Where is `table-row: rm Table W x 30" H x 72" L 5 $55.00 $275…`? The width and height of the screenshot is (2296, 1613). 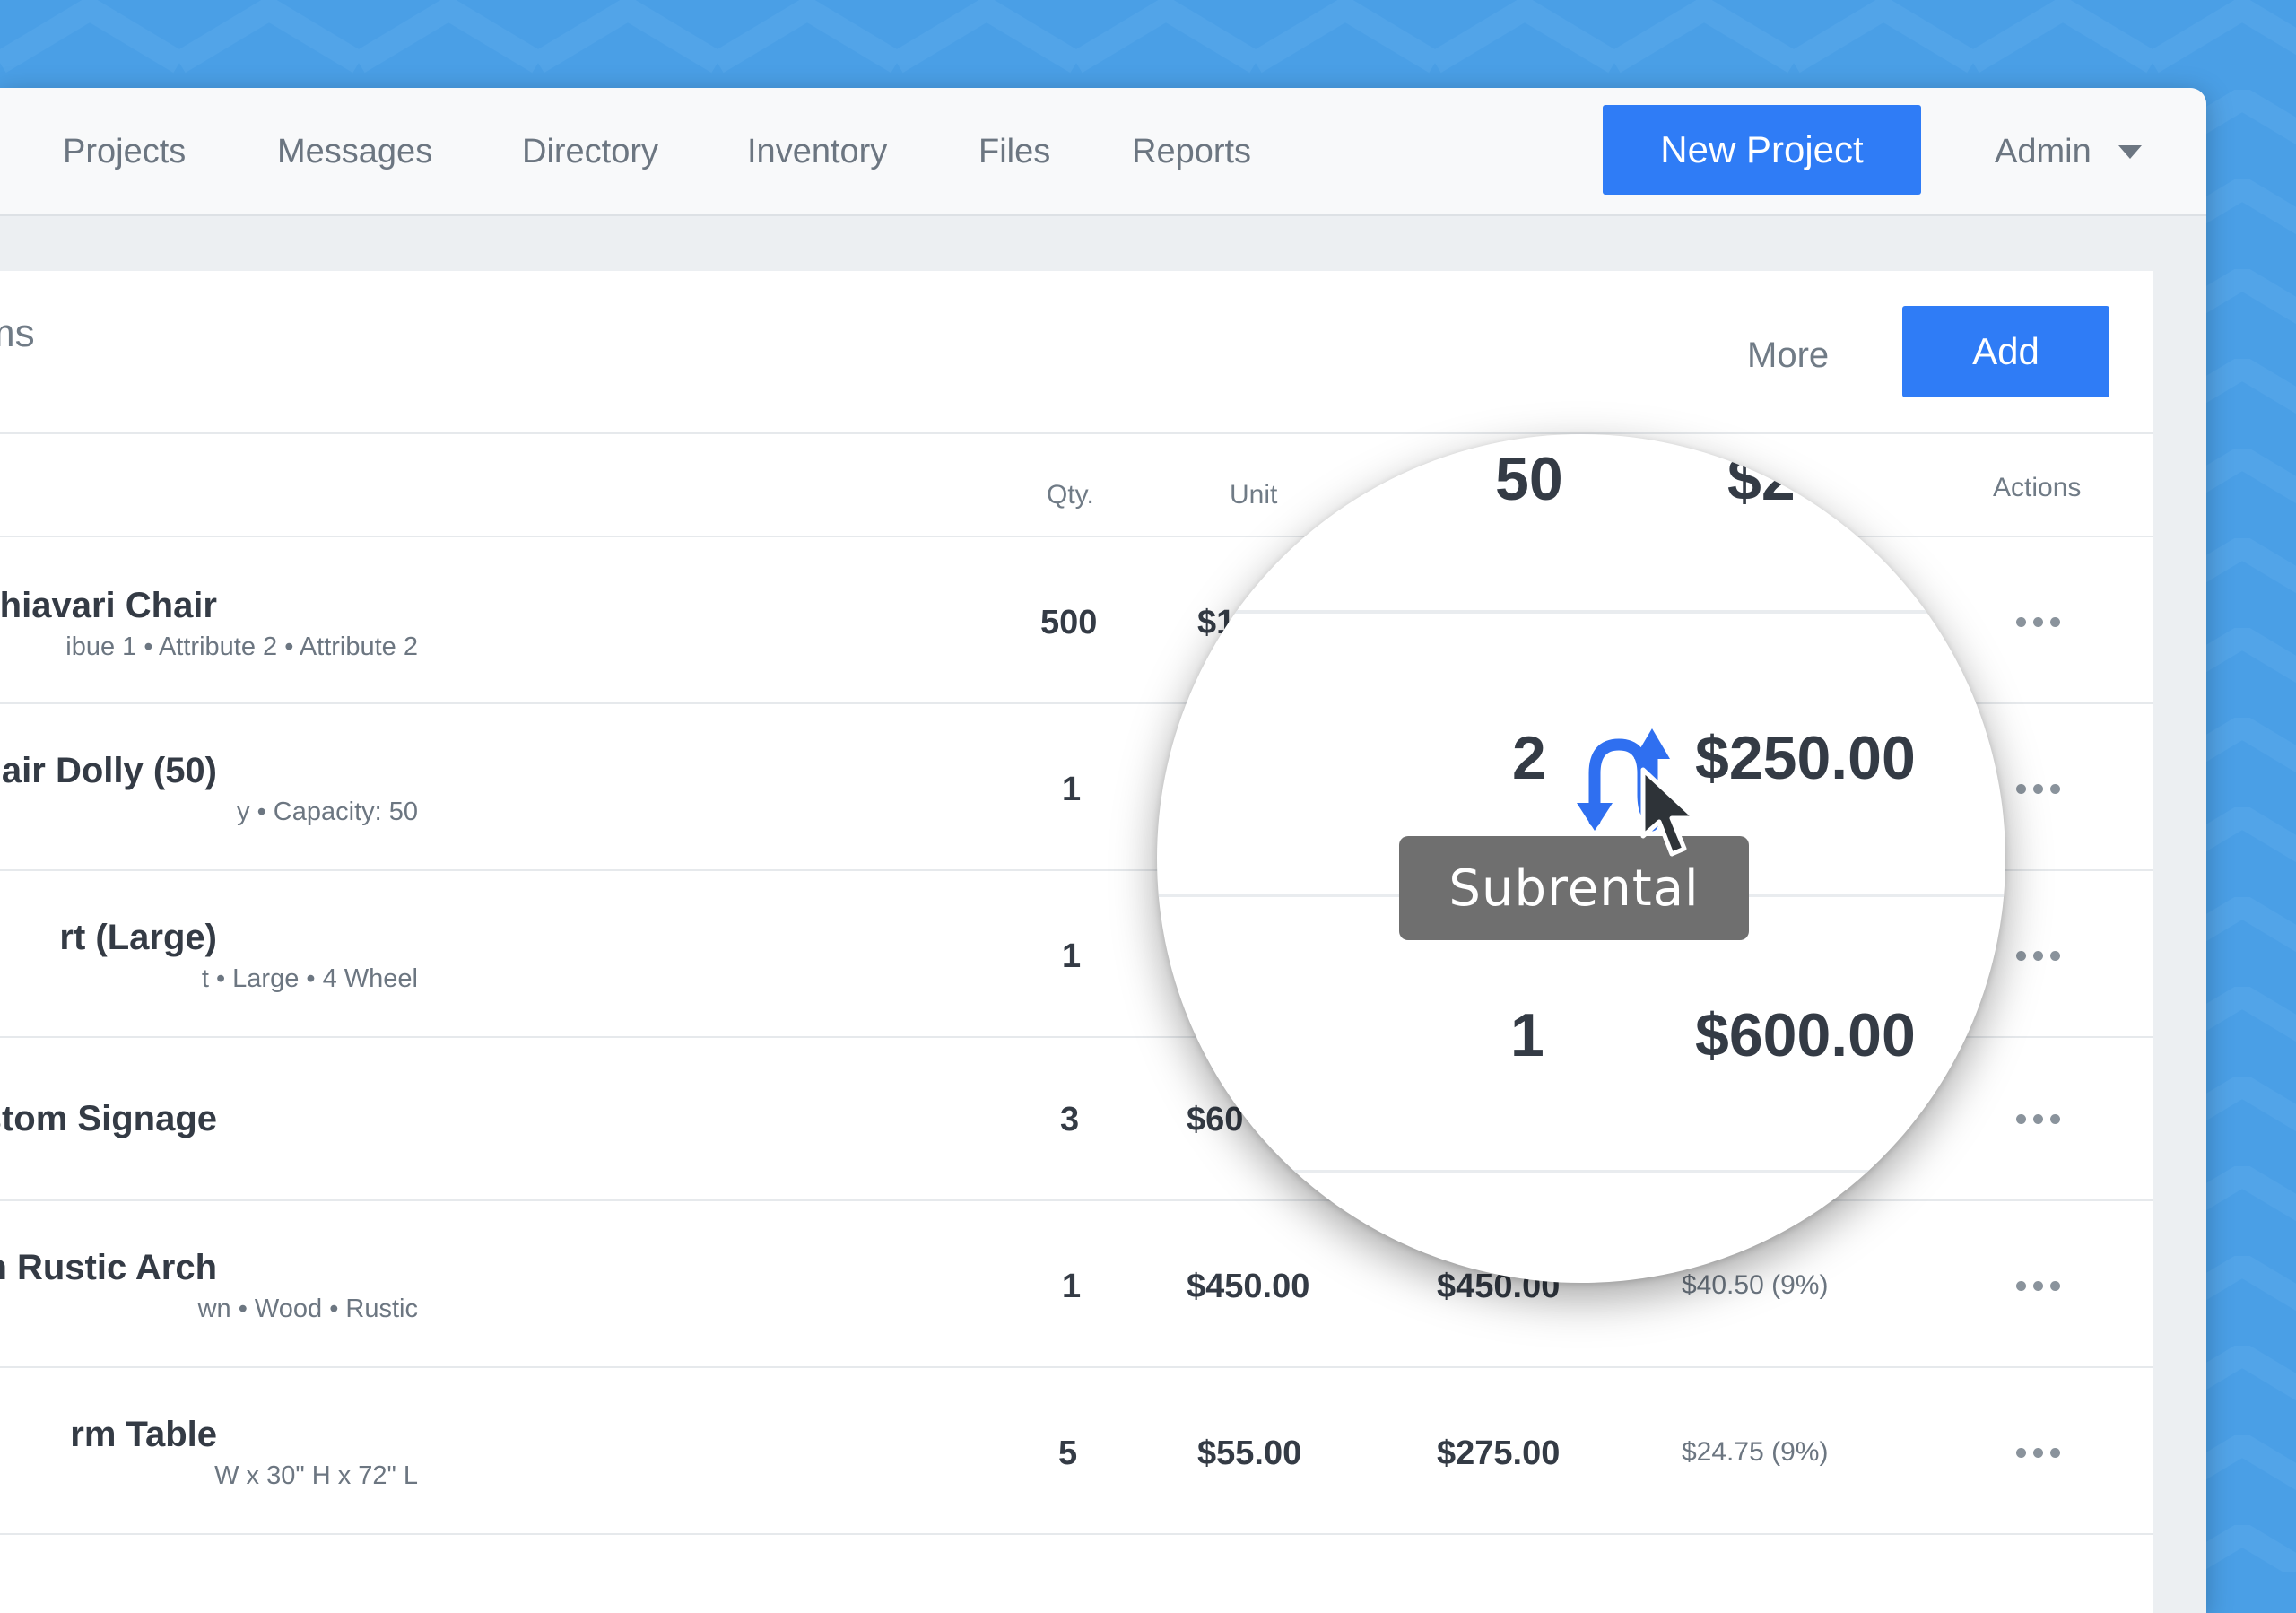
table-row: rm Table W x 30" H x 72" L 5 $55.00 $275… is located at coordinates (1076, 1450).